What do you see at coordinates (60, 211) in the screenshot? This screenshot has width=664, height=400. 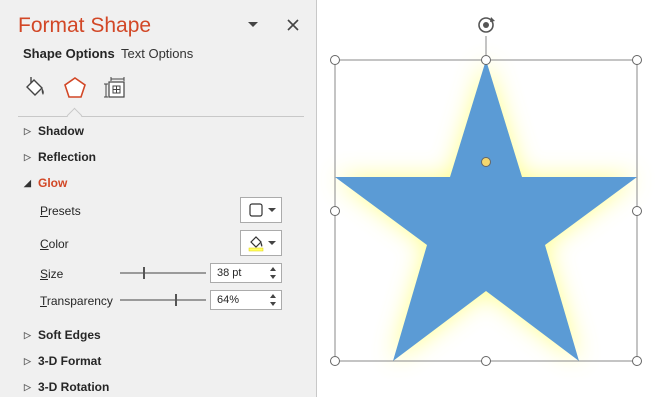 I see `presets-label: Presets` at bounding box center [60, 211].